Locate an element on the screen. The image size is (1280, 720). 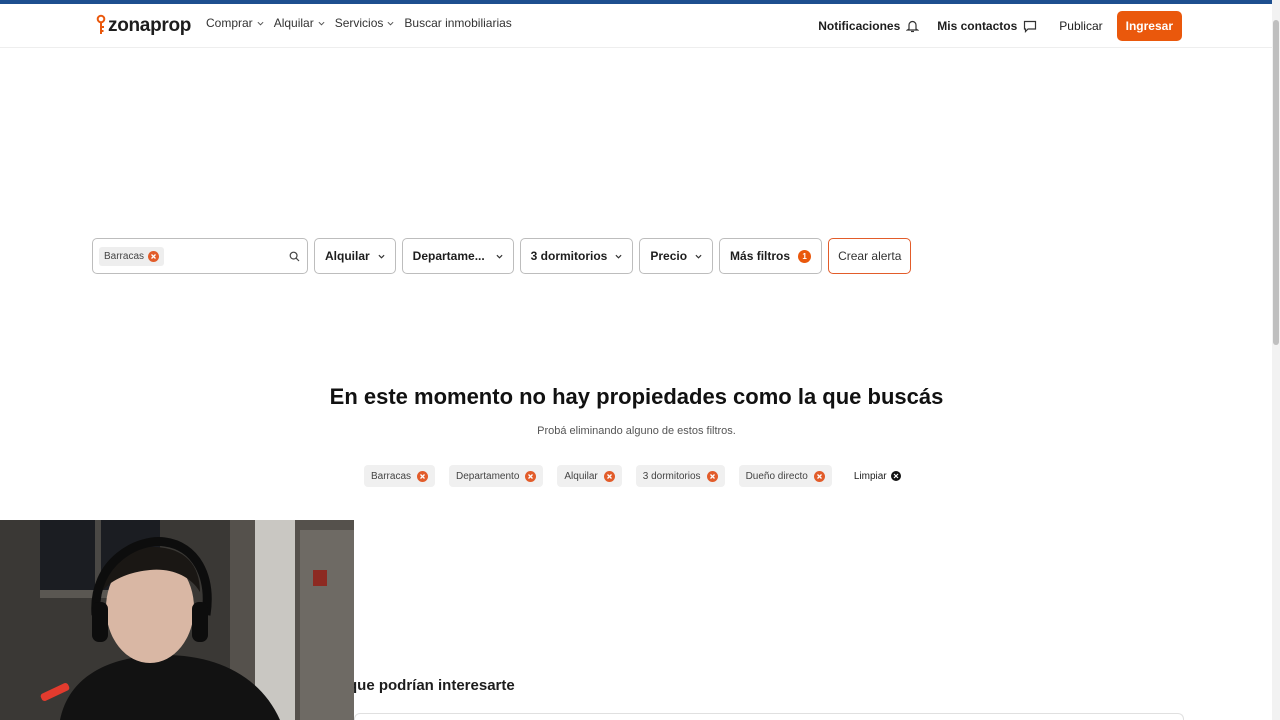
filter-chip-departamento: Departamento is located at coordinates (496, 476).